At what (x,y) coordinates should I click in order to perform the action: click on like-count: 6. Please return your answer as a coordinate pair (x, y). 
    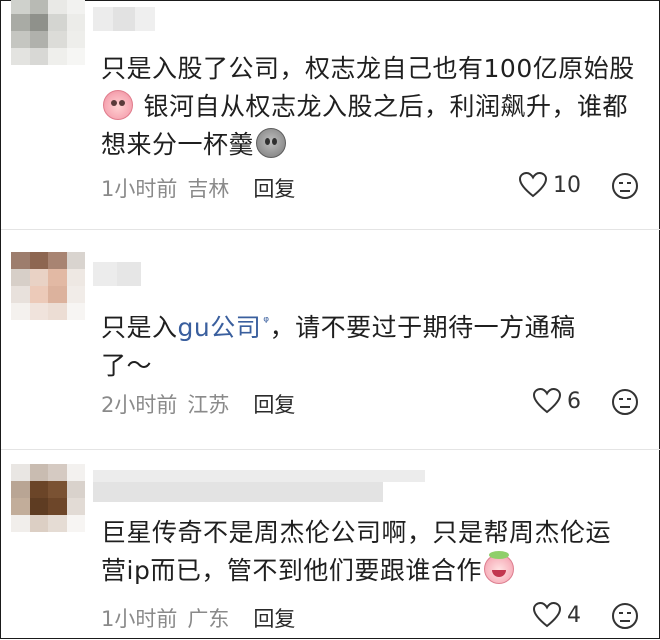
    Looking at the image, I should click on (574, 401).